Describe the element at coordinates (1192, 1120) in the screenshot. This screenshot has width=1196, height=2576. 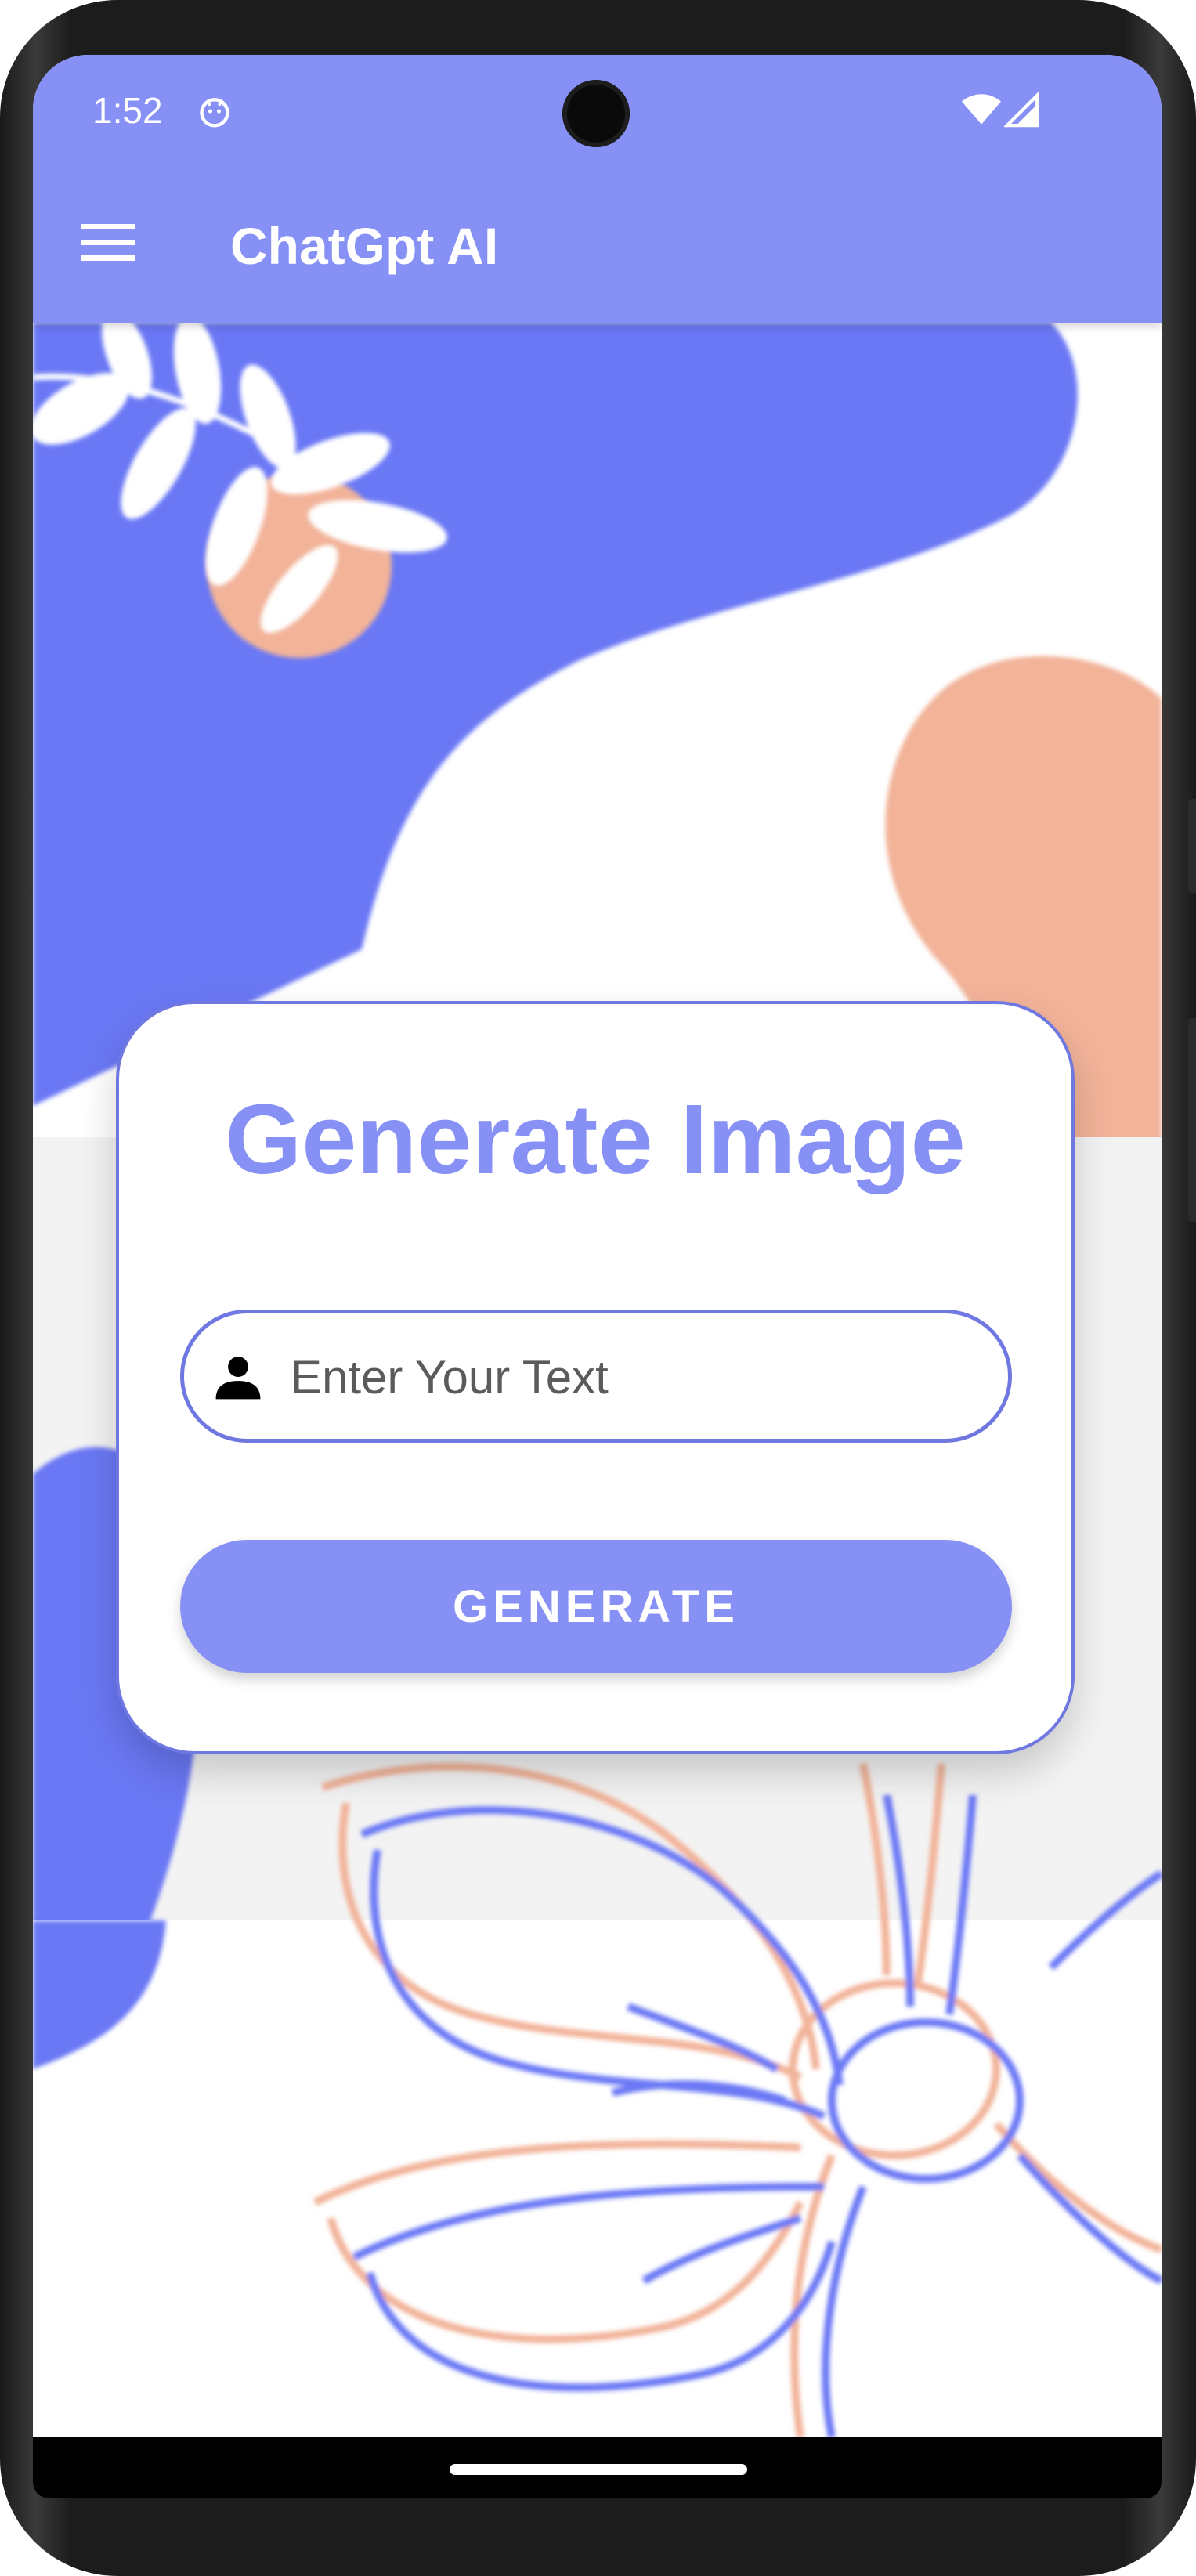
I see `volume-button` at that location.